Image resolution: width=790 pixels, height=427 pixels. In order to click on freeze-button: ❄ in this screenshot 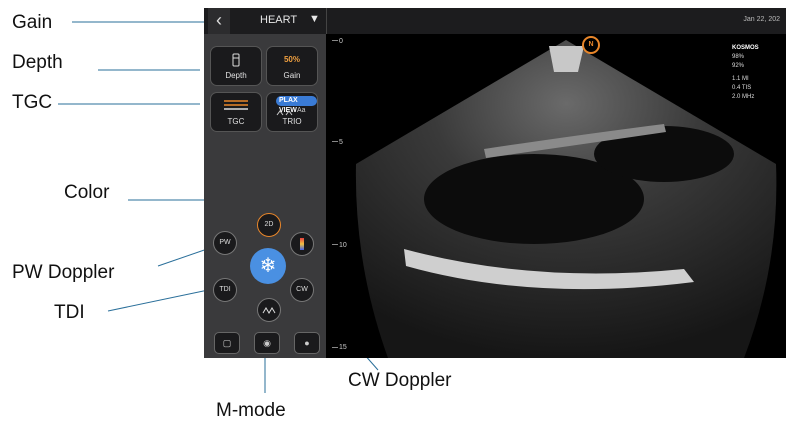, I will do `click(268, 266)`.